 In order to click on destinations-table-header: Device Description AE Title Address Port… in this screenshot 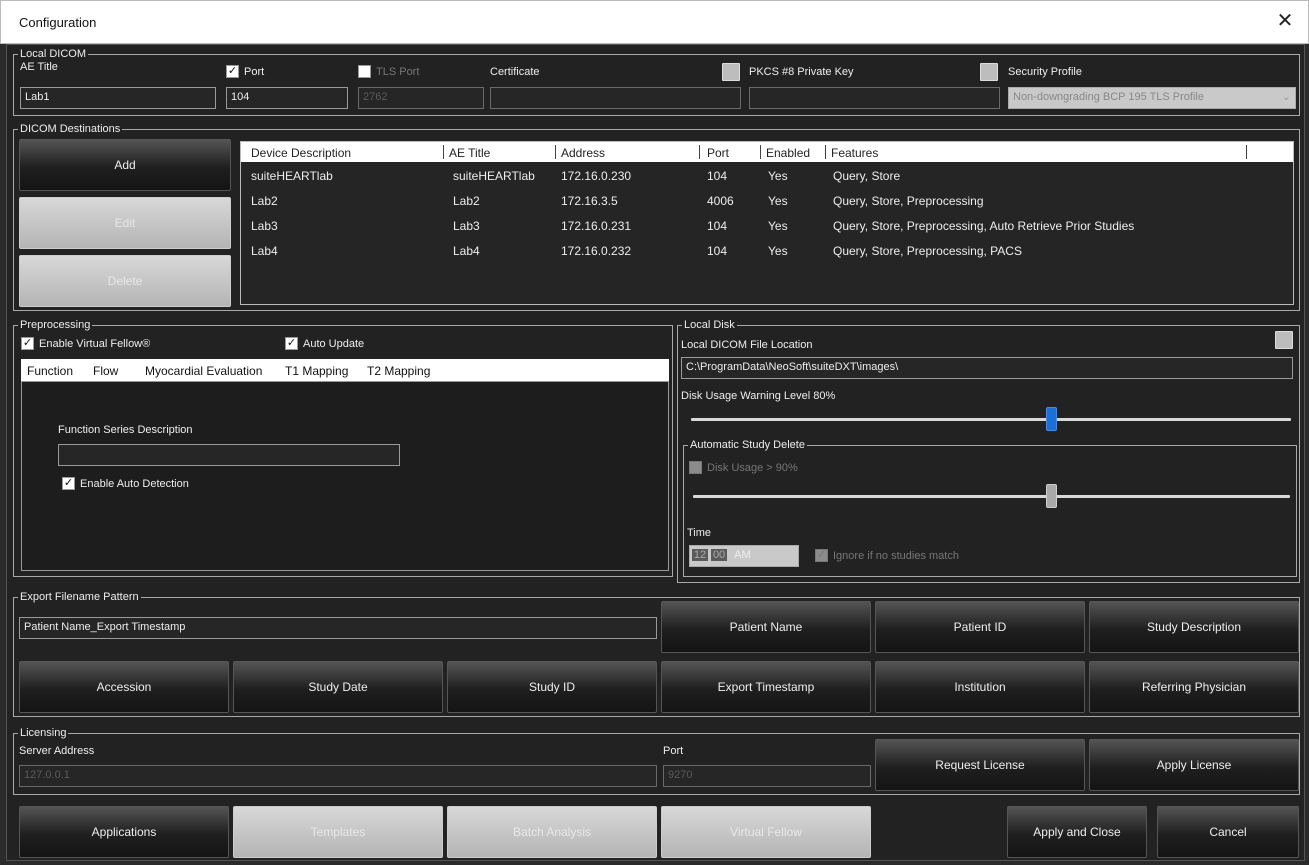, I will do `click(767, 152)`.